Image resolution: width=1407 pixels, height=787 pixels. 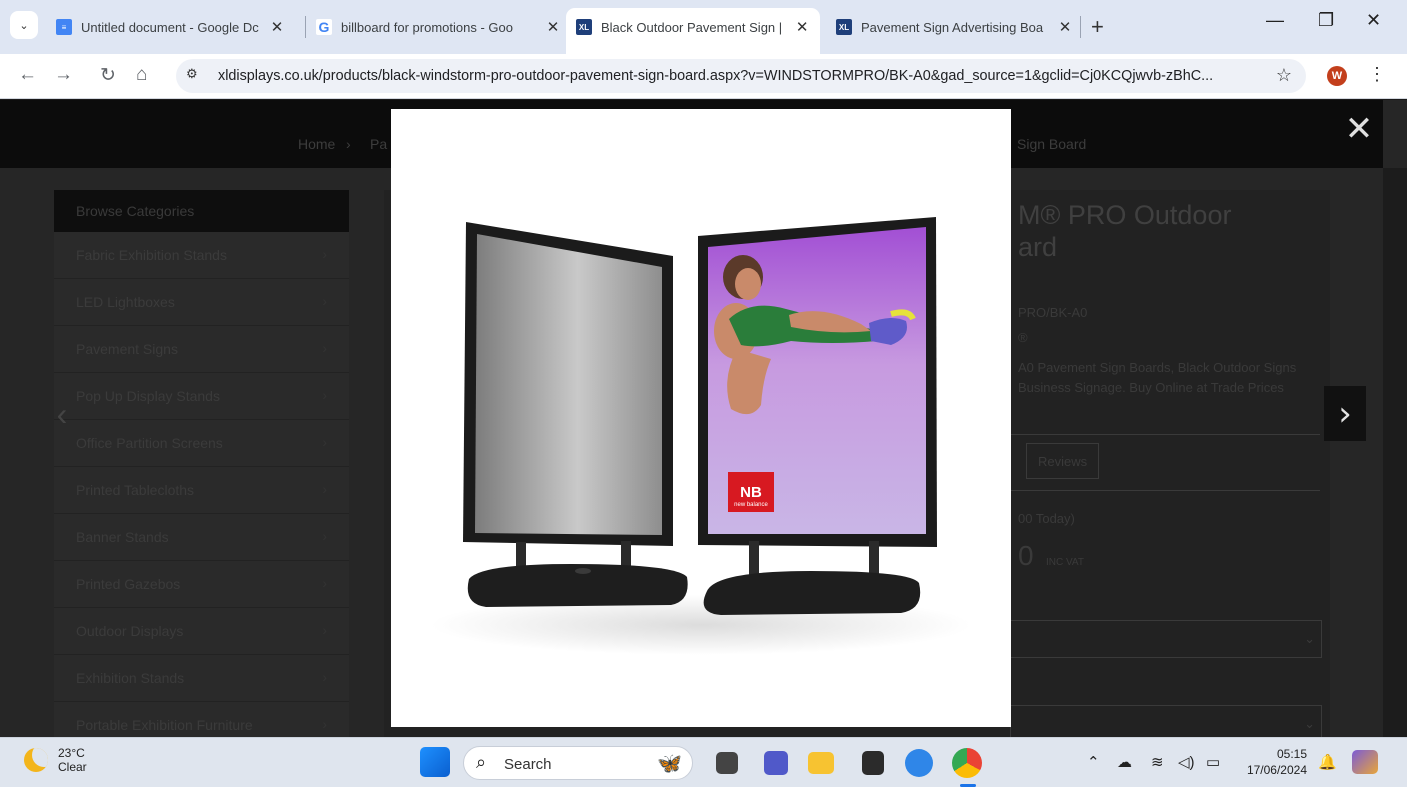 I want to click on left-sign-panel, so click(x=568, y=384).